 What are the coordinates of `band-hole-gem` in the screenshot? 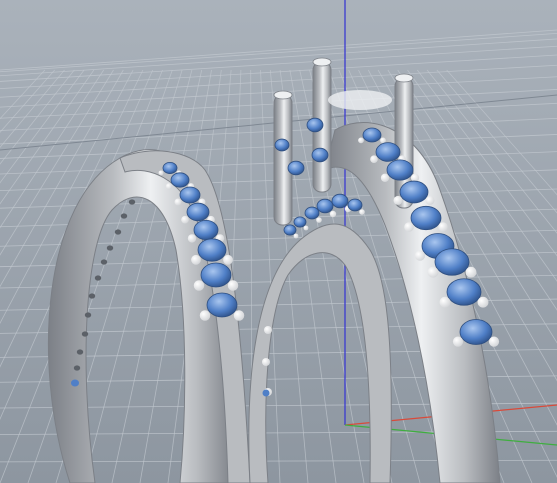 It's located at (75, 383).